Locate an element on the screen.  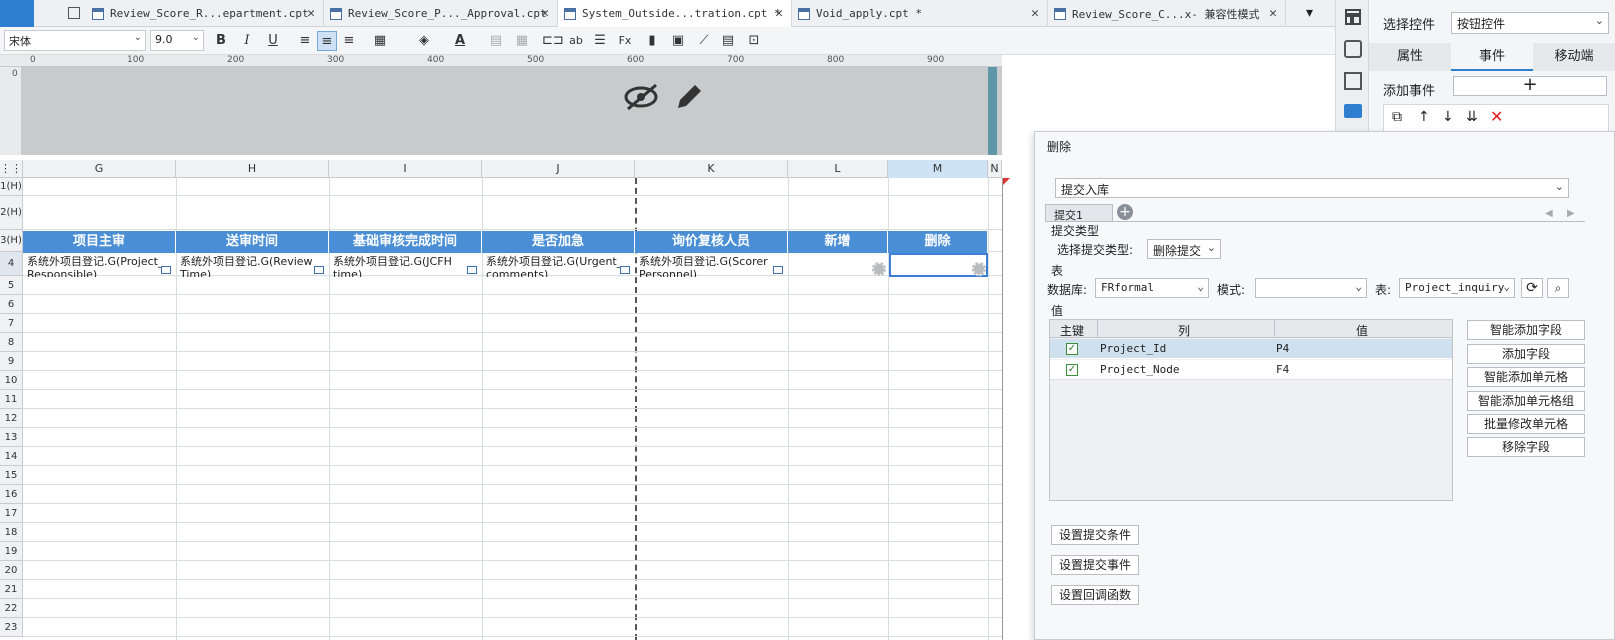
tab-review-score-c: Review_Score_C...x- 兼容性模式 ✕ is located at coordinates (1167, 13).